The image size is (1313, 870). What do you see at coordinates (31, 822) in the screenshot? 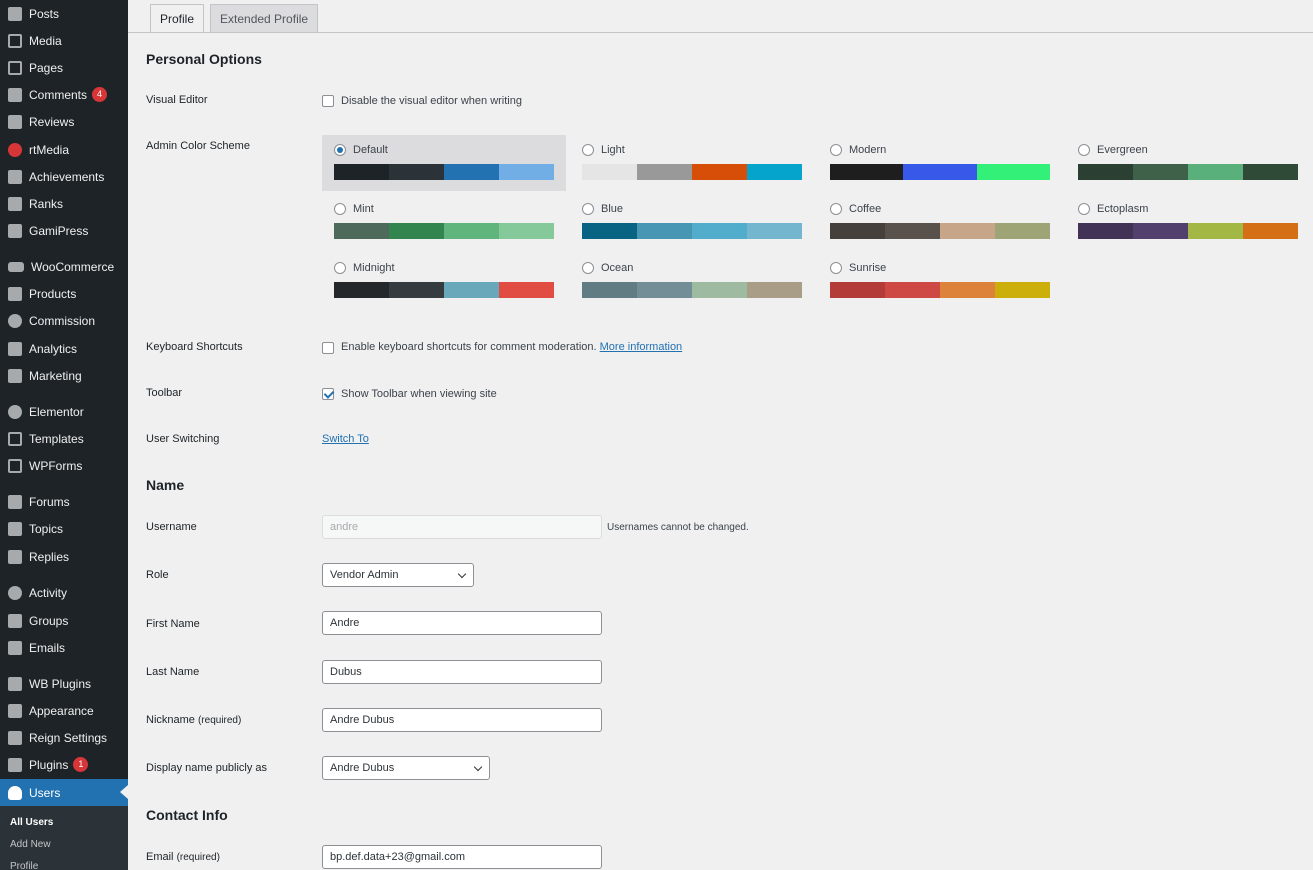
I see `submenu-all-users: All Users` at bounding box center [31, 822].